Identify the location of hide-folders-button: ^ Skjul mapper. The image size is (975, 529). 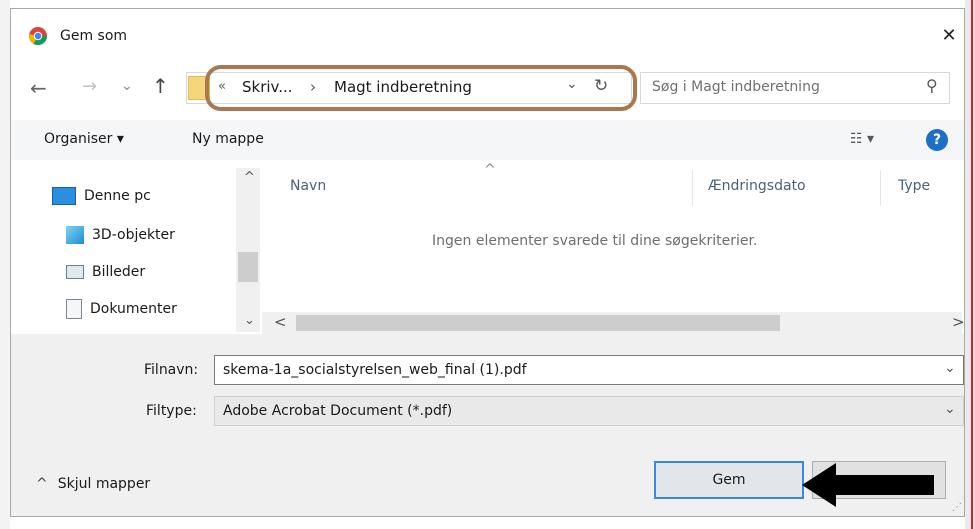
(93, 484).